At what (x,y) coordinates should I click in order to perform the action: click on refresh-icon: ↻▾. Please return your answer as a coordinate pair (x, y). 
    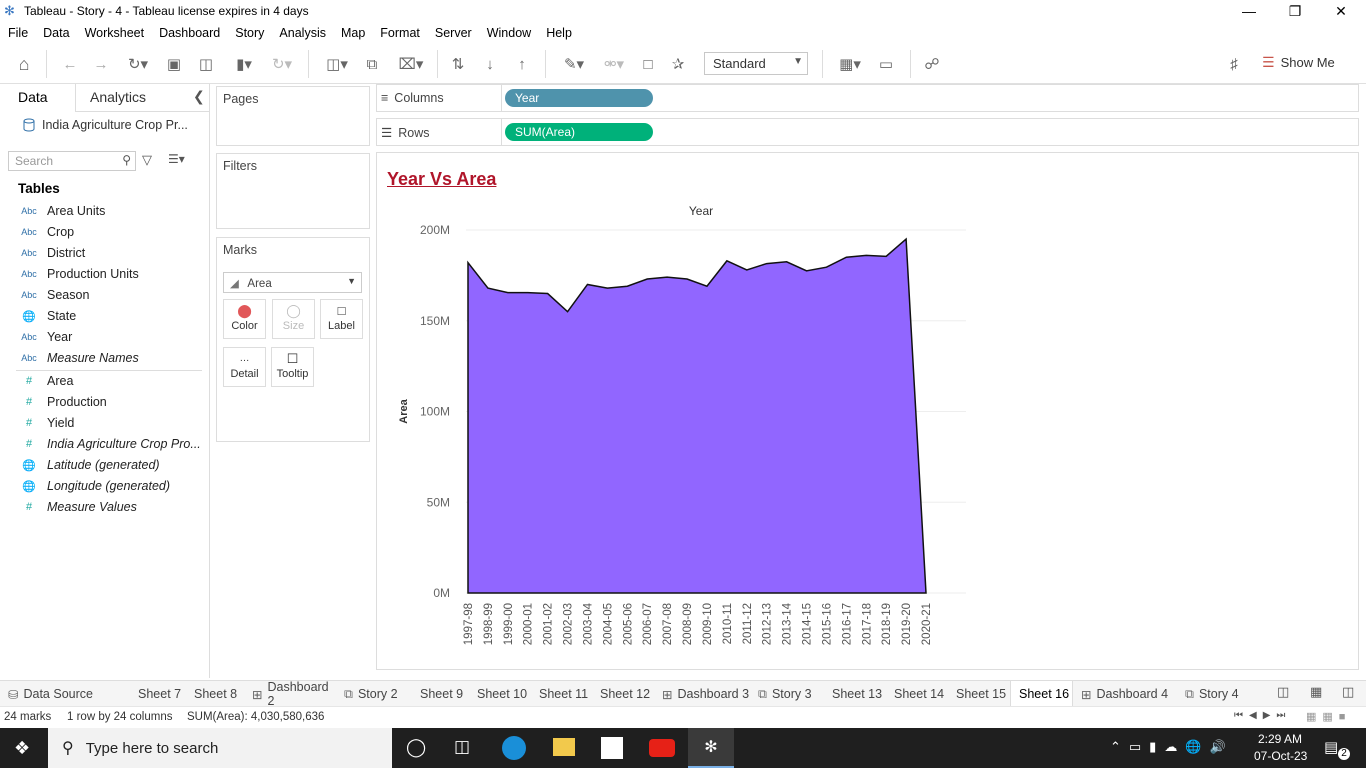
    Looking at the image, I should click on (282, 64).